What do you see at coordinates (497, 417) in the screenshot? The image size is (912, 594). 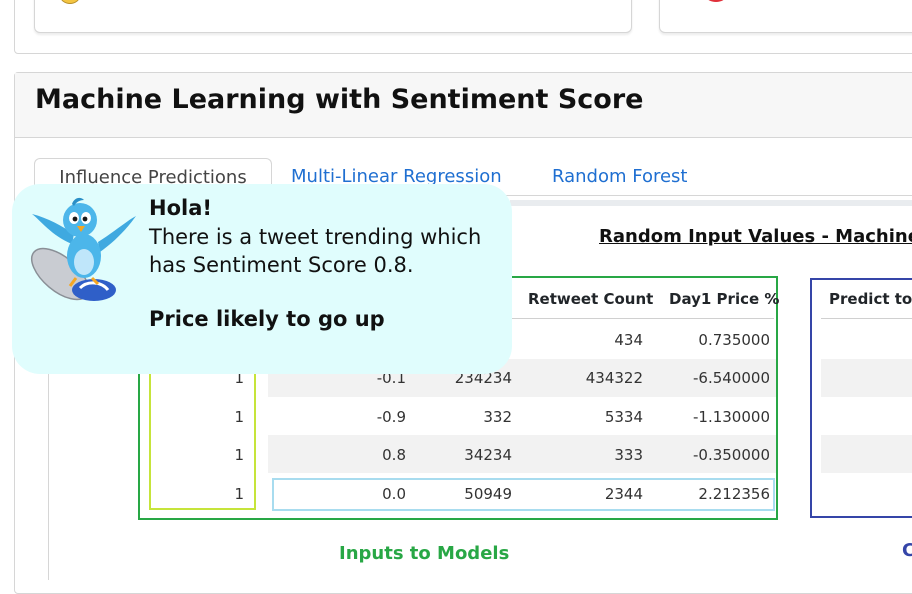 I see `table-cell-followers: 332` at bounding box center [497, 417].